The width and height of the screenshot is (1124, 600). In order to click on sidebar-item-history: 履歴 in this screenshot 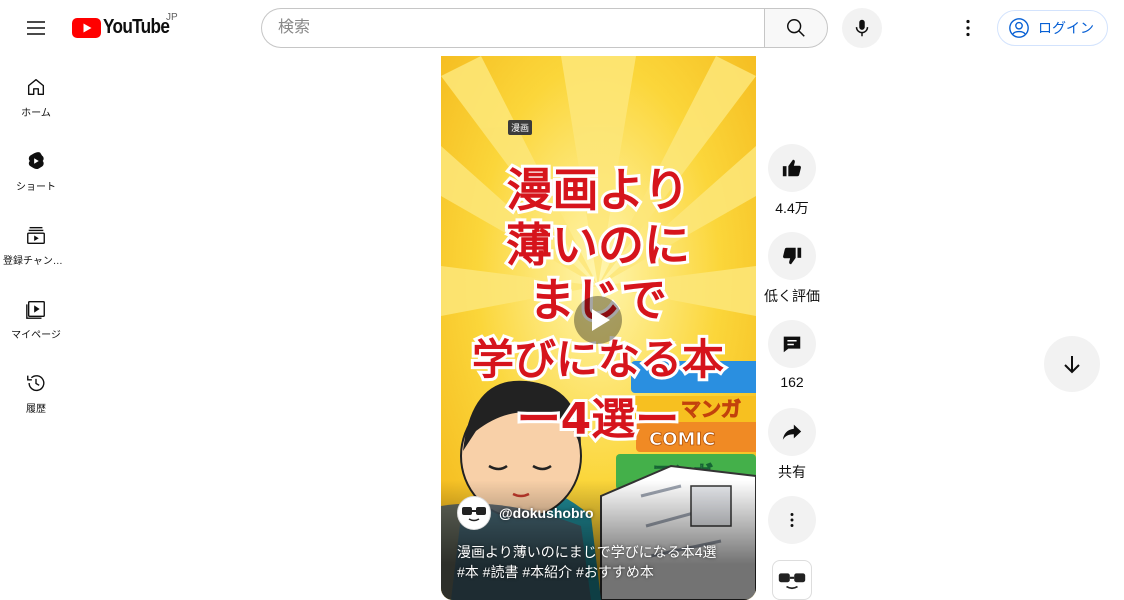, I will do `click(36, 389)`.